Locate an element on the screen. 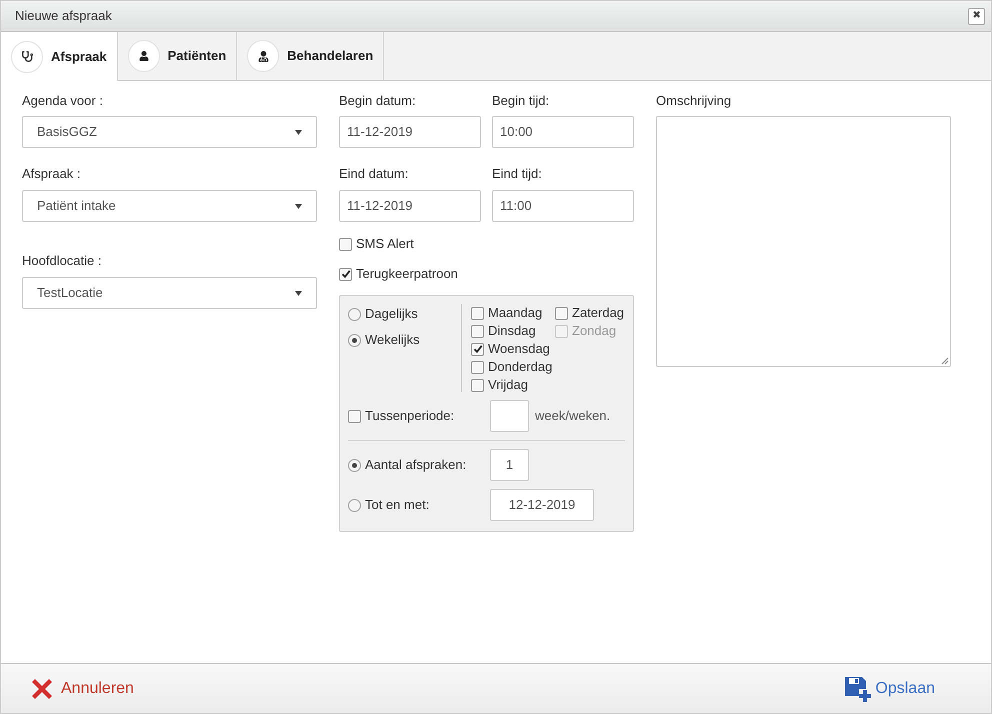  cancel-button: Annuleren is located at coordinates (82, 688).